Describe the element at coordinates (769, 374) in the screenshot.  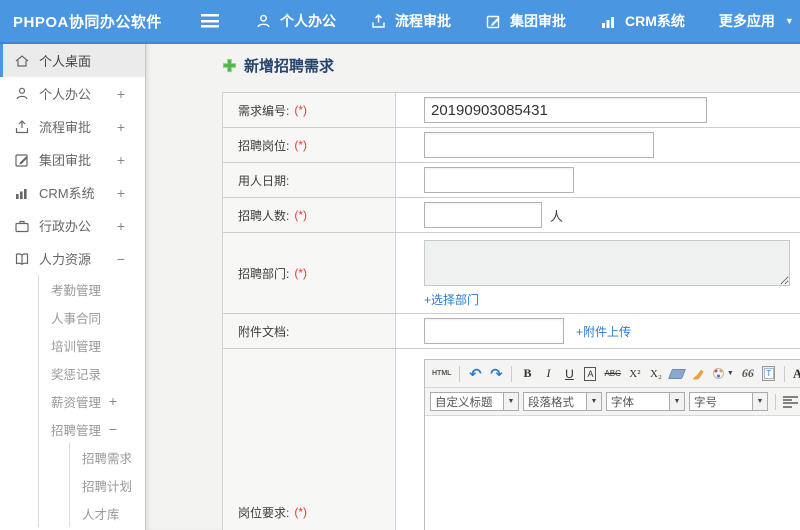
I see `paste-table-icon: T` at that location.